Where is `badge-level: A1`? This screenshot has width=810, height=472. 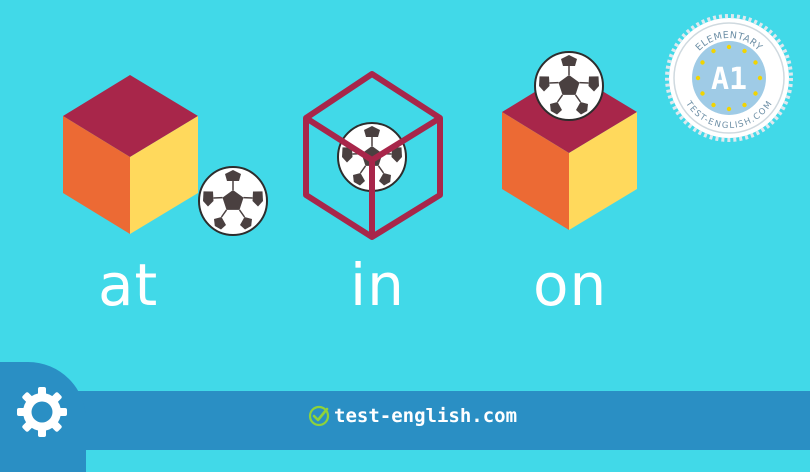 badge-level: A1 is located at coordinates (729, 79).